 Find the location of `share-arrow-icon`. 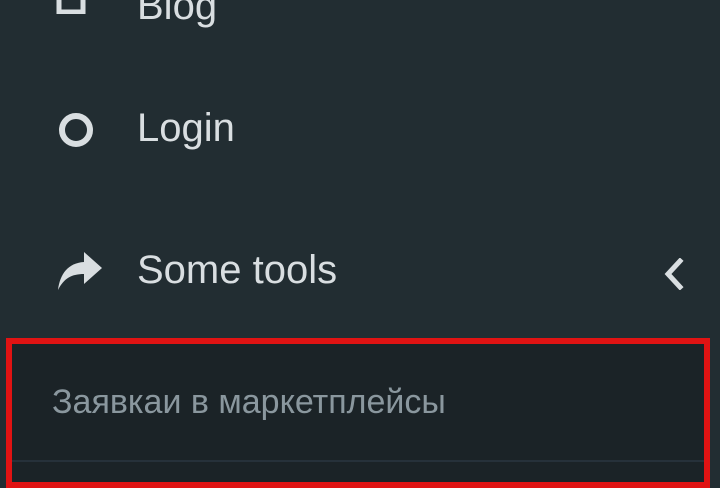

share-arrow-icon is located at coordinates (80, 271).